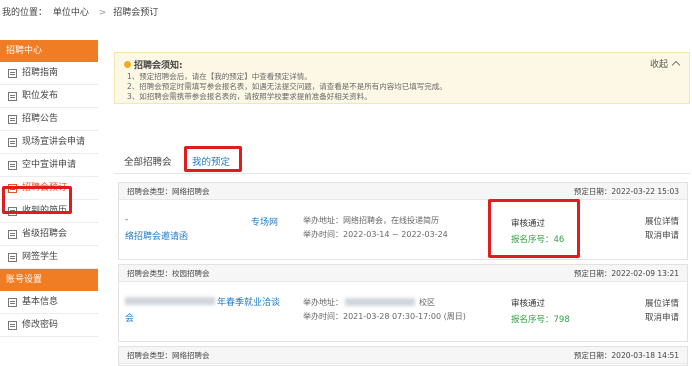  Describe the element at coordinates (49, 280) in the screenshot. I see `sidebar-section-account: 账号设置` at that location.